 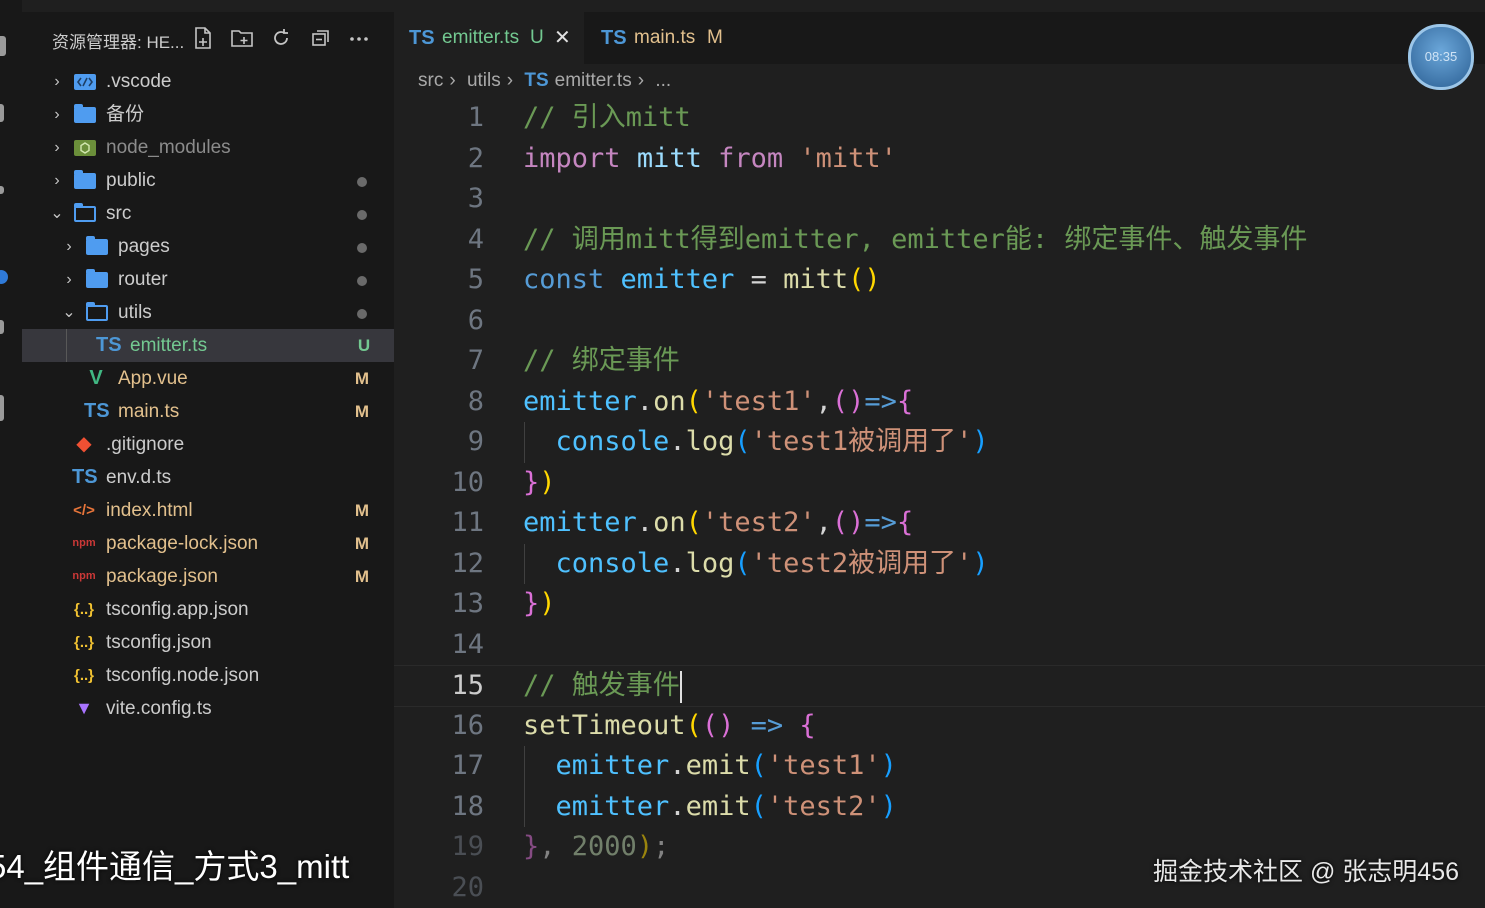 What do you see at coordinates (939, 361) in the screenshot?
I see `code-line: 7 // 绑定事件` at bounding box center [939, 361].